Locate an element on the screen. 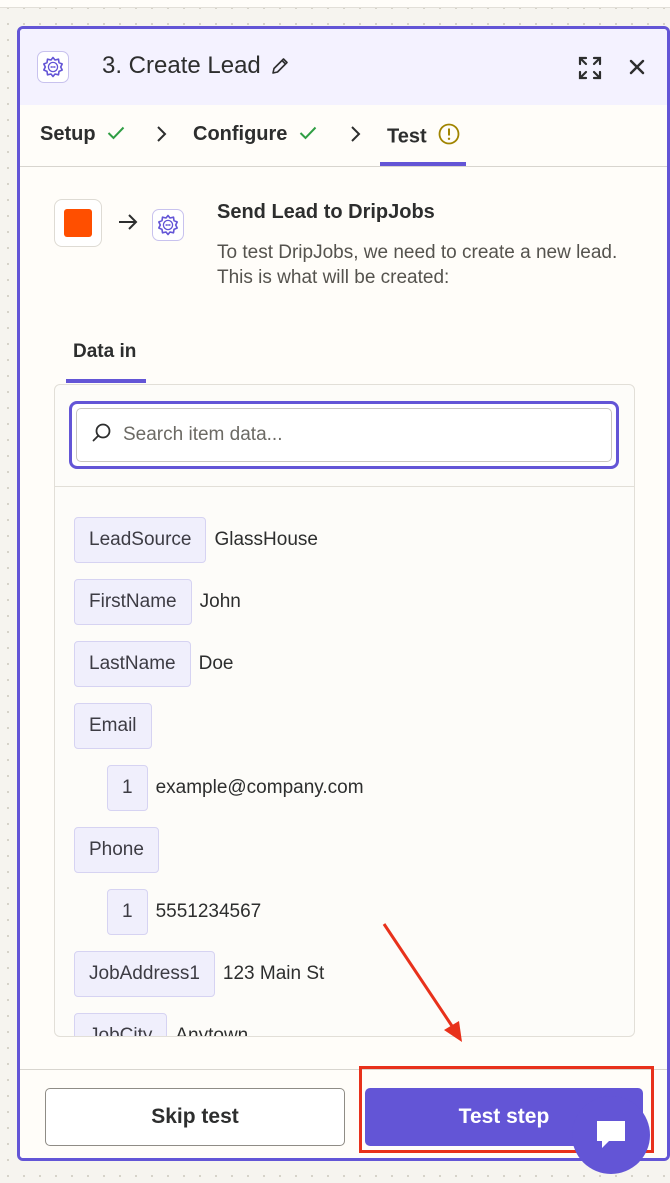 The width and height of the screenshot is (670, 1183). orange-square-icon is located at coordinates (78, 223).